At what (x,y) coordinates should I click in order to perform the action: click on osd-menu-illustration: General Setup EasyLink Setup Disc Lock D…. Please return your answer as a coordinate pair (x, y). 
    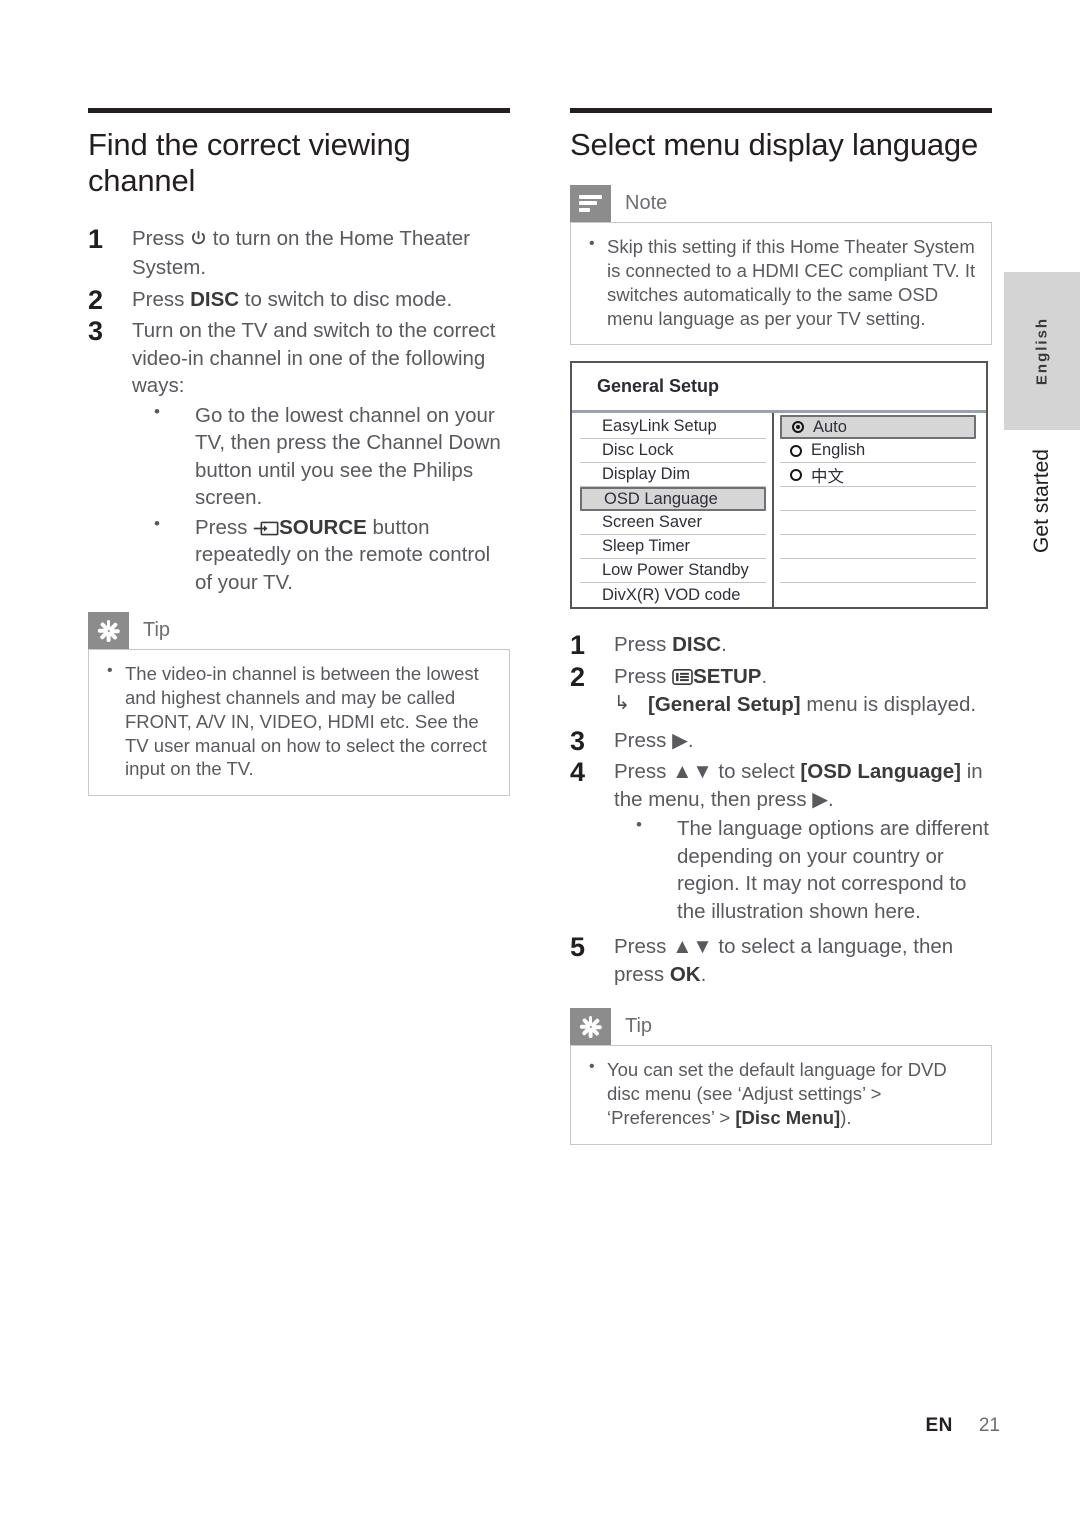
    Looking at the image, I should click on (779, 485).